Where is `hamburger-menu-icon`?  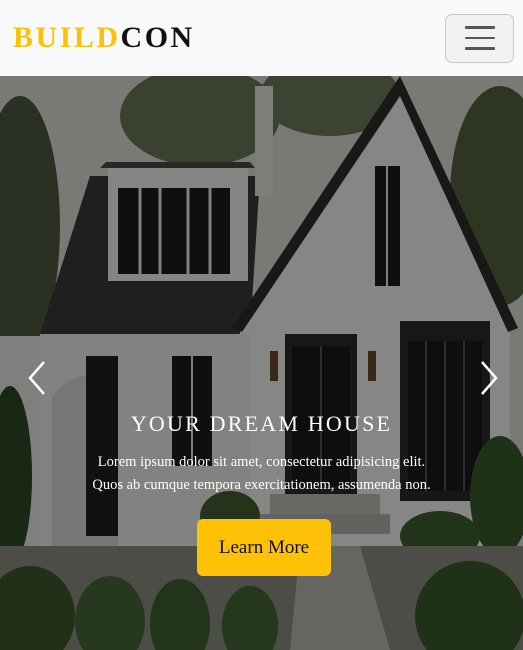
hamburger-menu-icon is located at coordinates (479, 27).